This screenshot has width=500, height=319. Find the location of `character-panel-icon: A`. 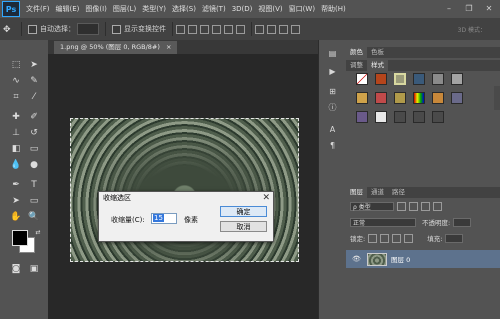

character-panel-icon: A is located at coordinates (332, 129).